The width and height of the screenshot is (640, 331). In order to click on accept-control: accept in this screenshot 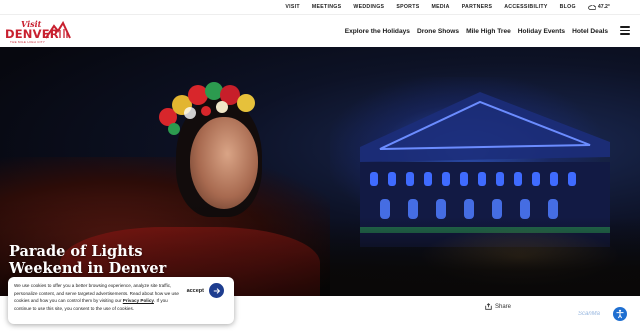, I will do `click(205, 290)`.